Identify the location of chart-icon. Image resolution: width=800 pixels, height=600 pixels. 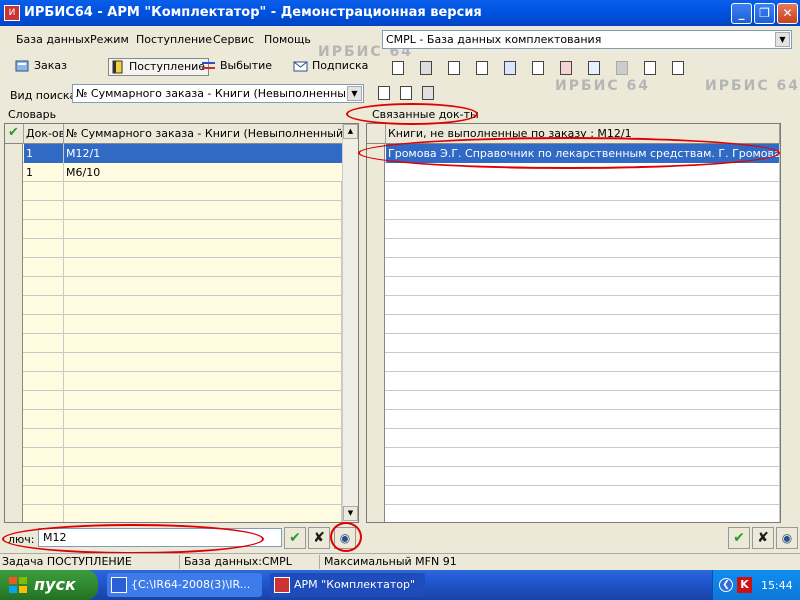
(649, 67).